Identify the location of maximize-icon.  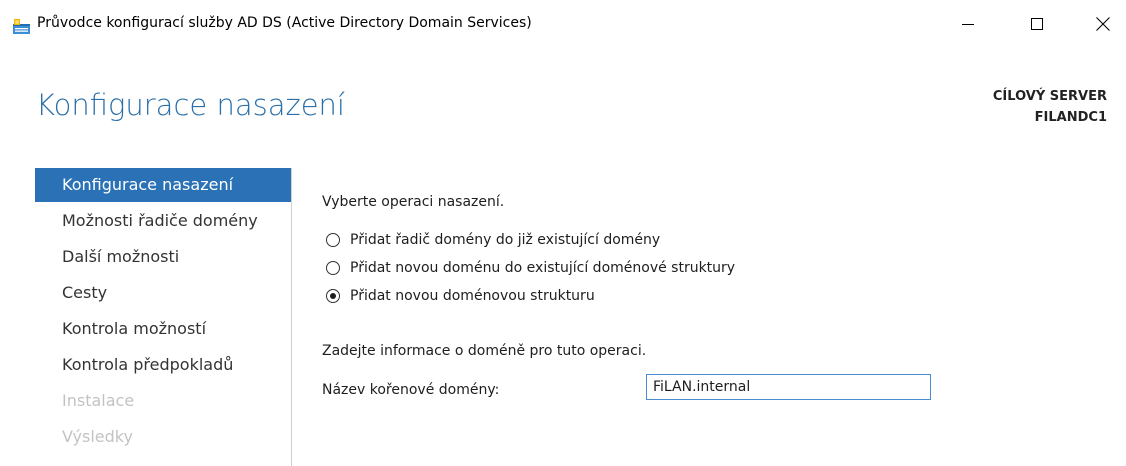
(1037, 24).